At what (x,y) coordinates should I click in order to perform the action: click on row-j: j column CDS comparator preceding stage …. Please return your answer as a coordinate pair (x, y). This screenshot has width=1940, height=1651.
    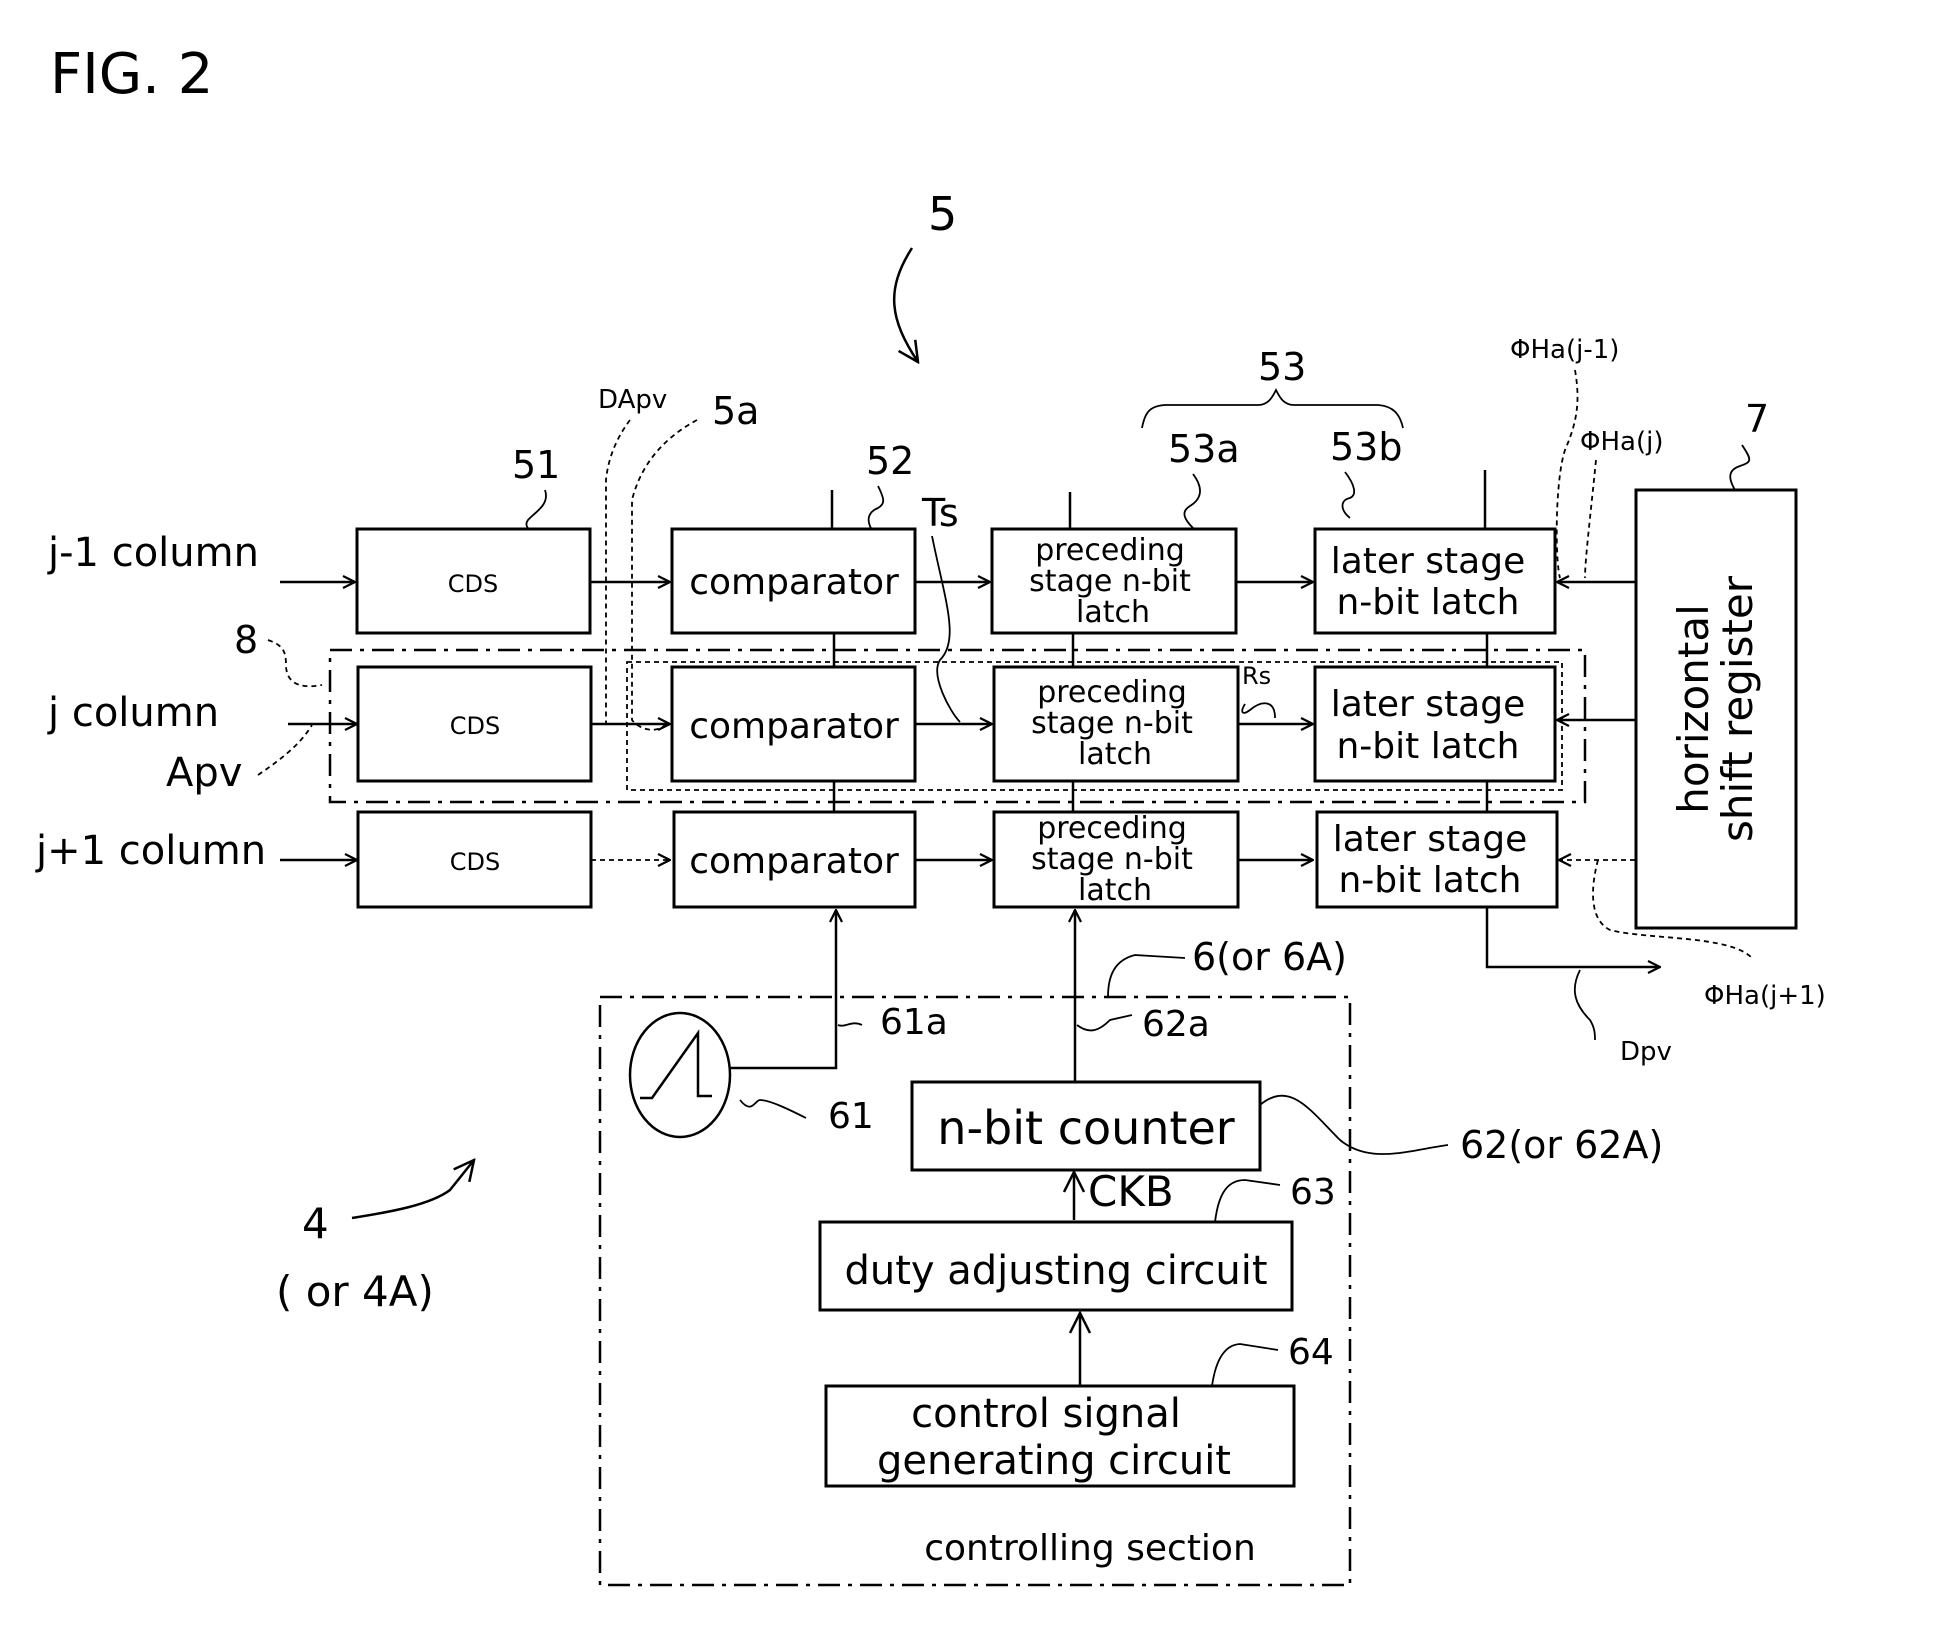
    Looking at the image, I should click on (841, 729).